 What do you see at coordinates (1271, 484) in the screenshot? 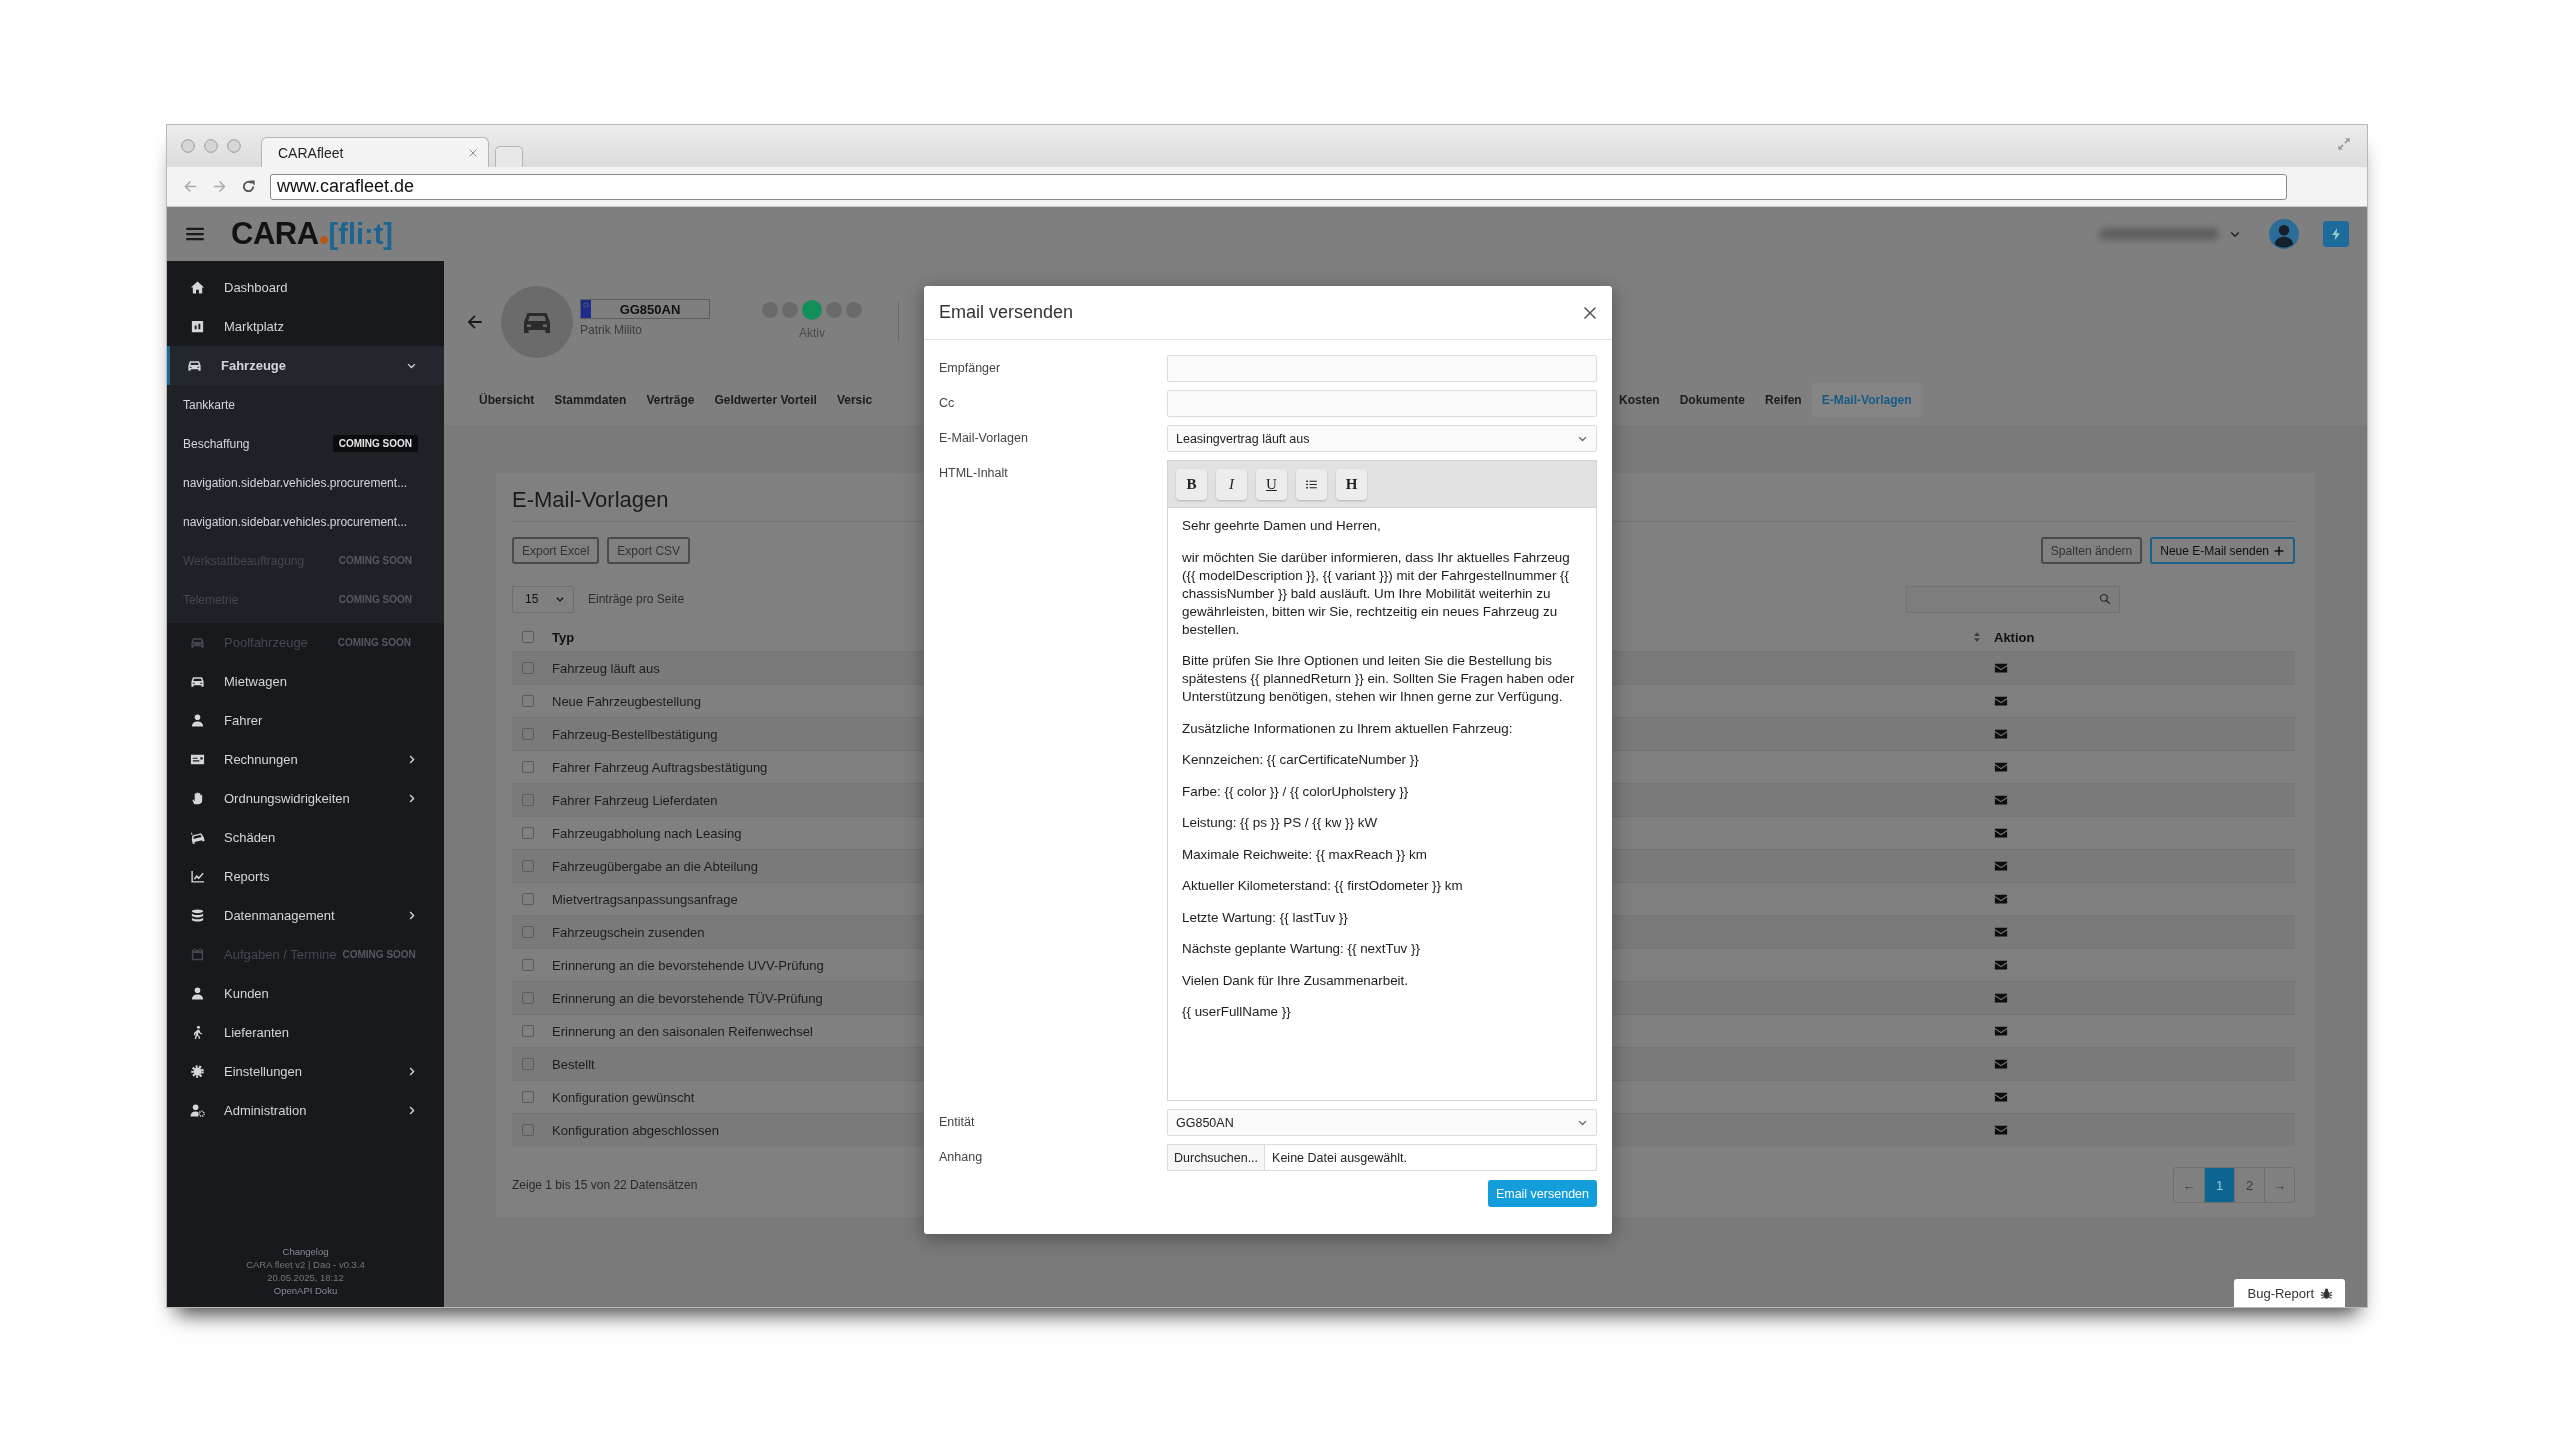
I see `format-button: U` at bounding box center [1271, 484].